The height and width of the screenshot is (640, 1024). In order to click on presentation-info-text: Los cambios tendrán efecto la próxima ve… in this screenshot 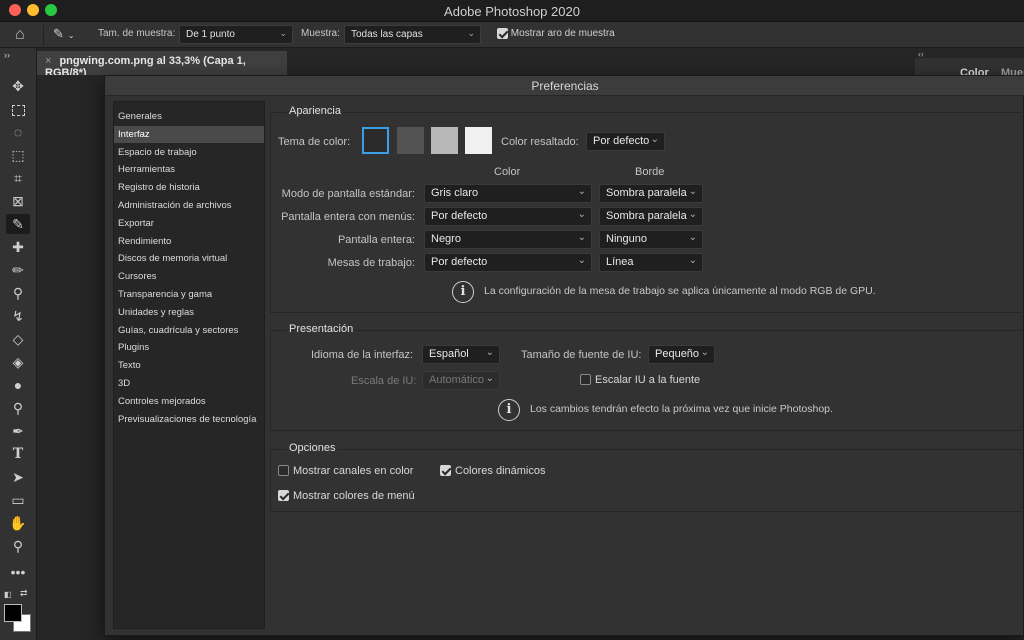, I will do `click(681, 409)`.